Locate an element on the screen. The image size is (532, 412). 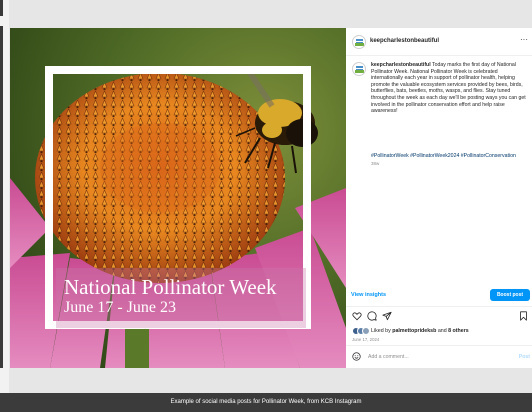
caption-username: keepcharlestonbeautiful is located at coordinates (401, 65).